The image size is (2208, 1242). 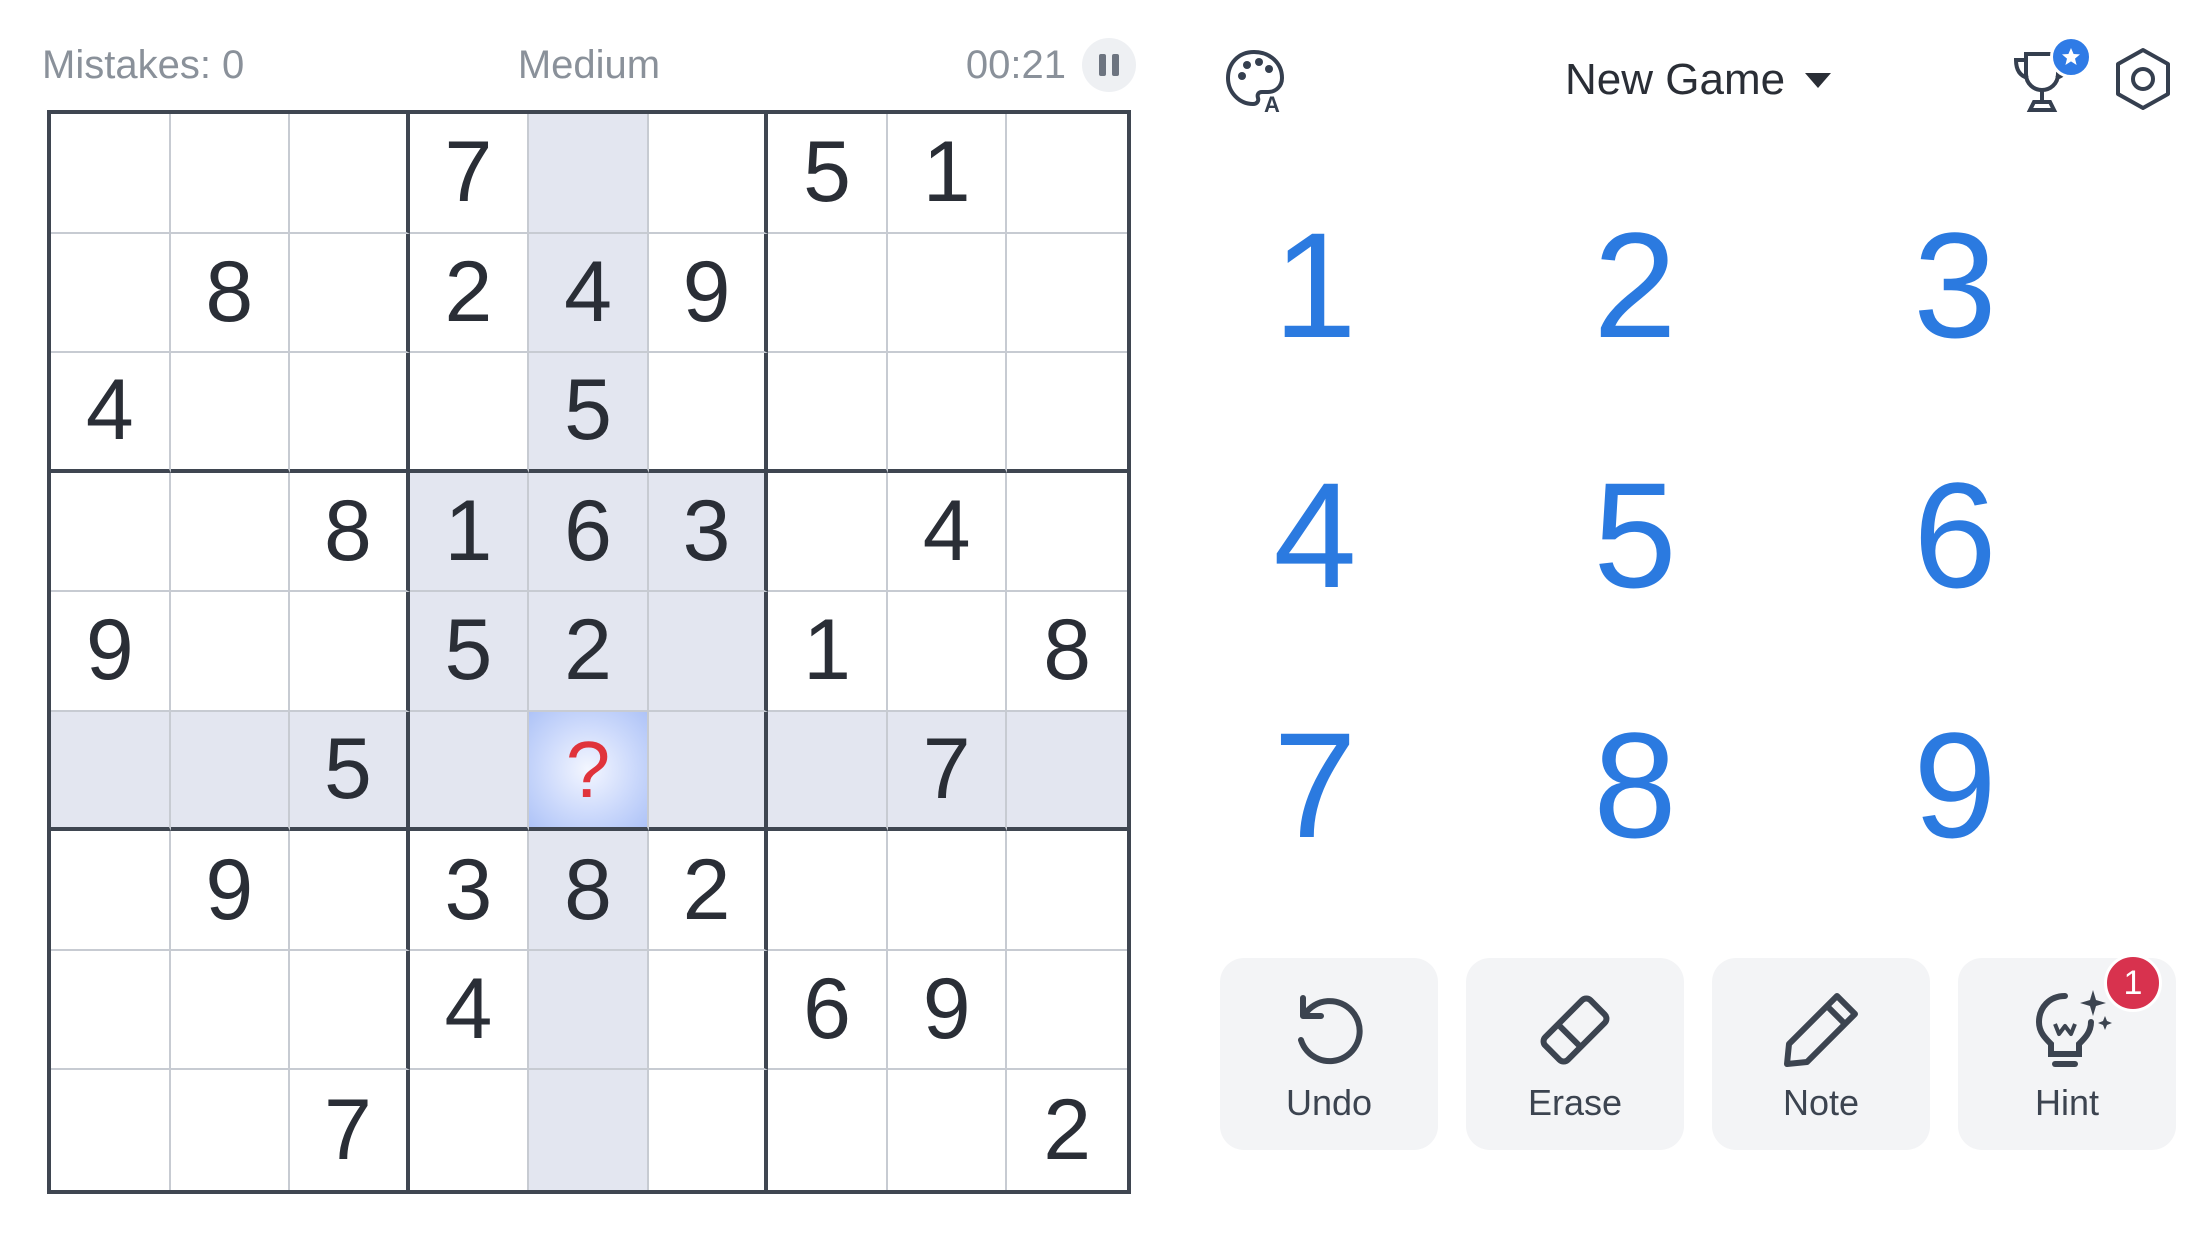 What do you see at coordinates (2143, 79) in the screenshot?
I see `settings-icon` at bounding box center [2143, 79].